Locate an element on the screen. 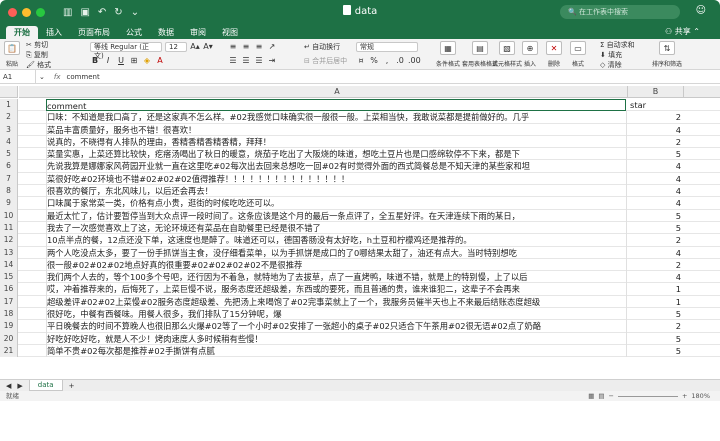 Image resolution: width=720 pixels, height=441 pixels. increase-decimal-icon: .0 is located at coordinates (400, 61).